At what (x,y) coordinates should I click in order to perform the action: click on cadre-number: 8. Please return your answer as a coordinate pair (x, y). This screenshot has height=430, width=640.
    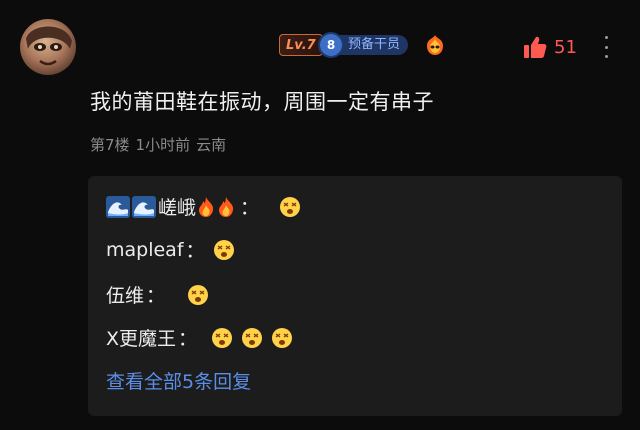
    Looking at the image, I should click on (331, 45).